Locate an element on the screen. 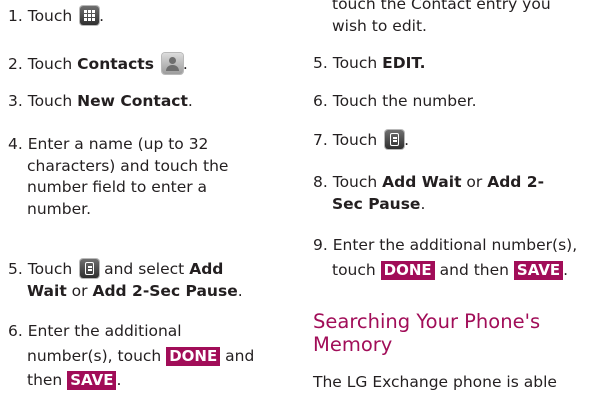 The height and width of the screenshot is (400, 595). step-2: 2. Touch Contacts . is located at coordinates (98, 63).